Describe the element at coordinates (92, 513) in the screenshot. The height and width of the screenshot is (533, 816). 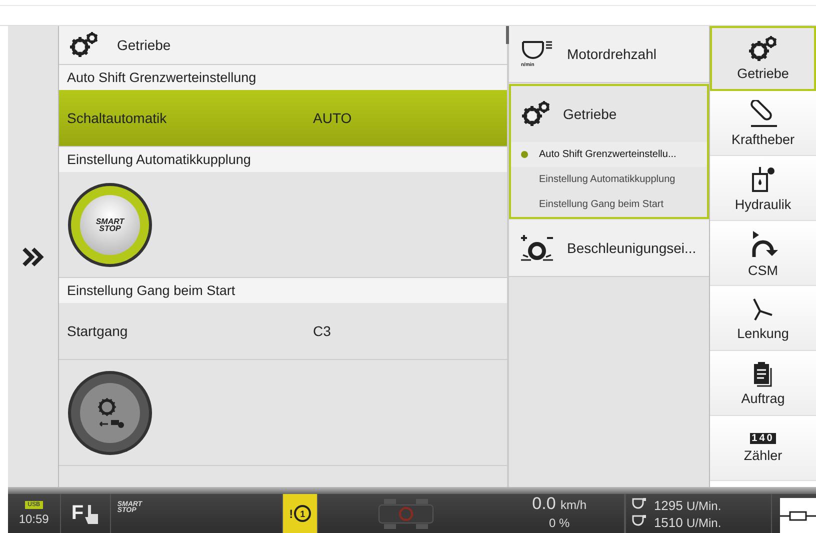
I see `hand-pointer-icon` at that location.